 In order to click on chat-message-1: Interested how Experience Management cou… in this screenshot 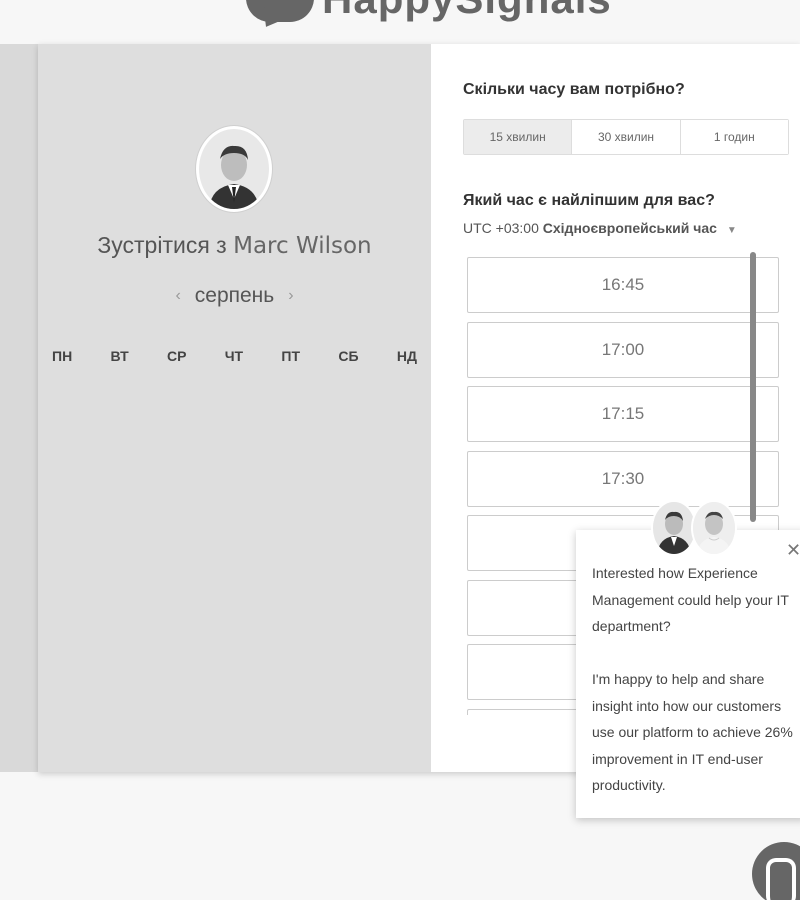, I will do `click(690, 599)`.